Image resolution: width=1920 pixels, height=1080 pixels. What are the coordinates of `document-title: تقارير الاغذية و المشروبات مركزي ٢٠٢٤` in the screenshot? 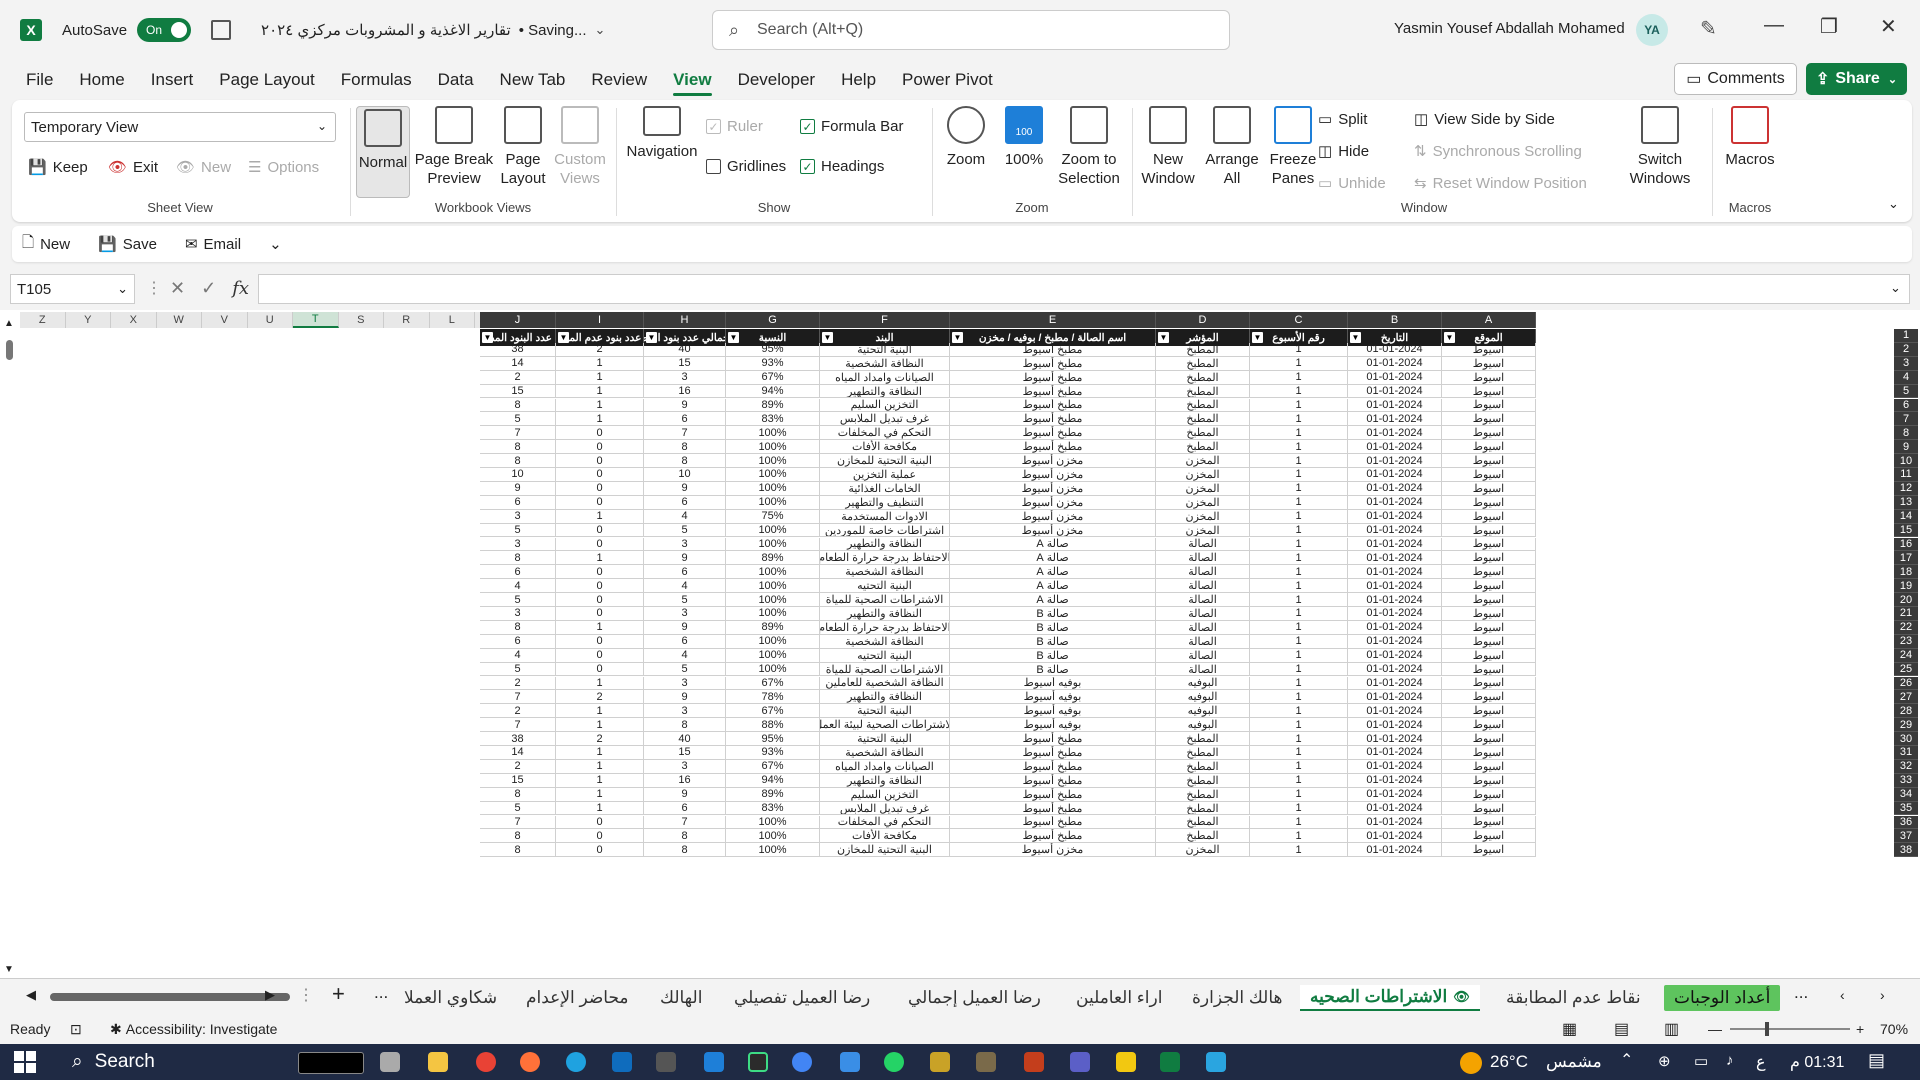 It's located at (386, 30).